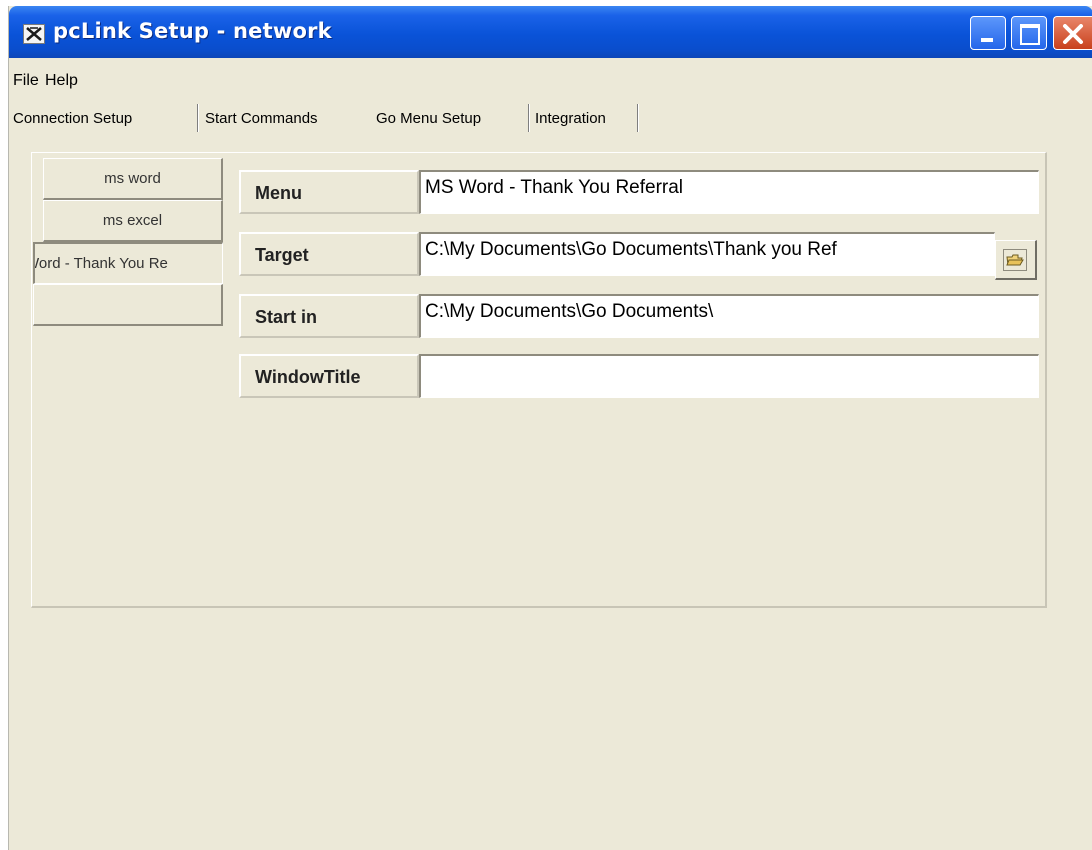 This screenshot has width=1092, height=850. I want to click on maximize-button, so click(1029, 33).